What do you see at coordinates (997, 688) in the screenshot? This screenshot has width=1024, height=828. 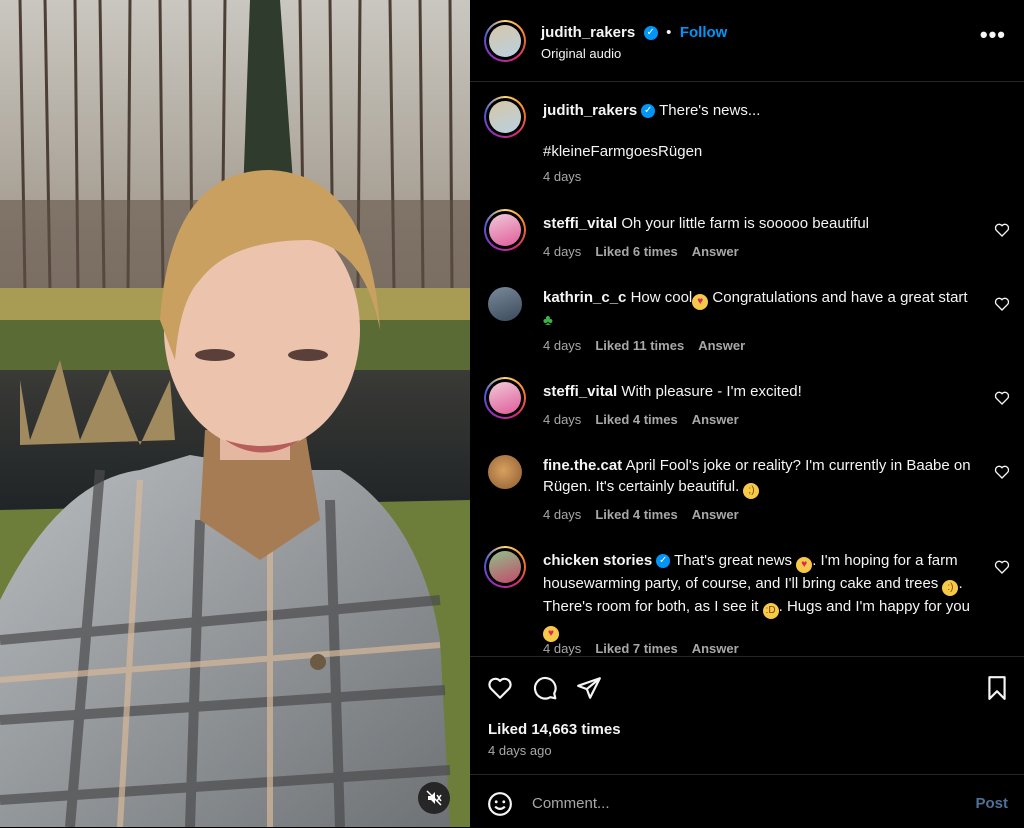 I see `bookmark-icon` at bounding box center [997, 688].